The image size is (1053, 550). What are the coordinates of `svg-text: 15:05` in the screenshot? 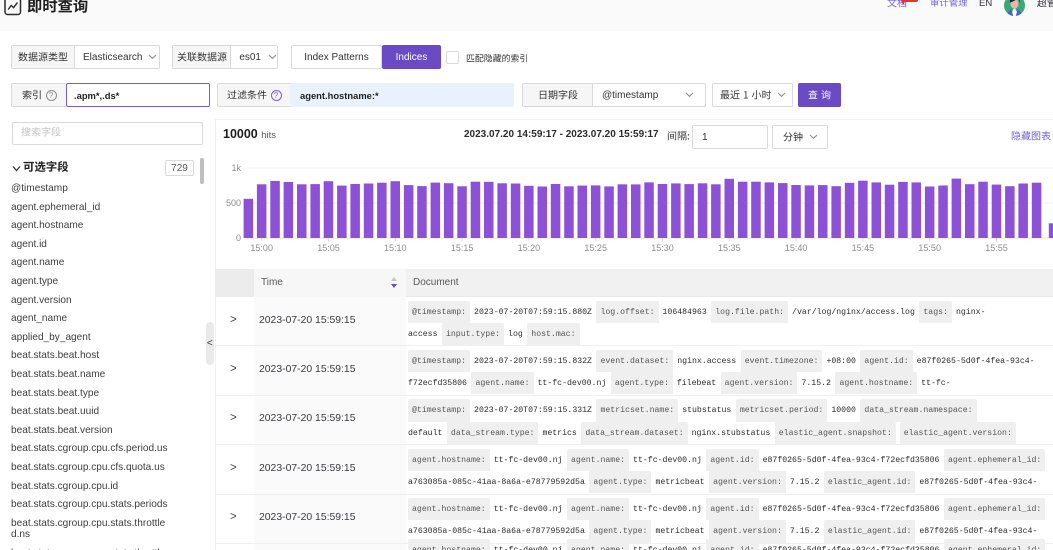 It's located at (328, 248).